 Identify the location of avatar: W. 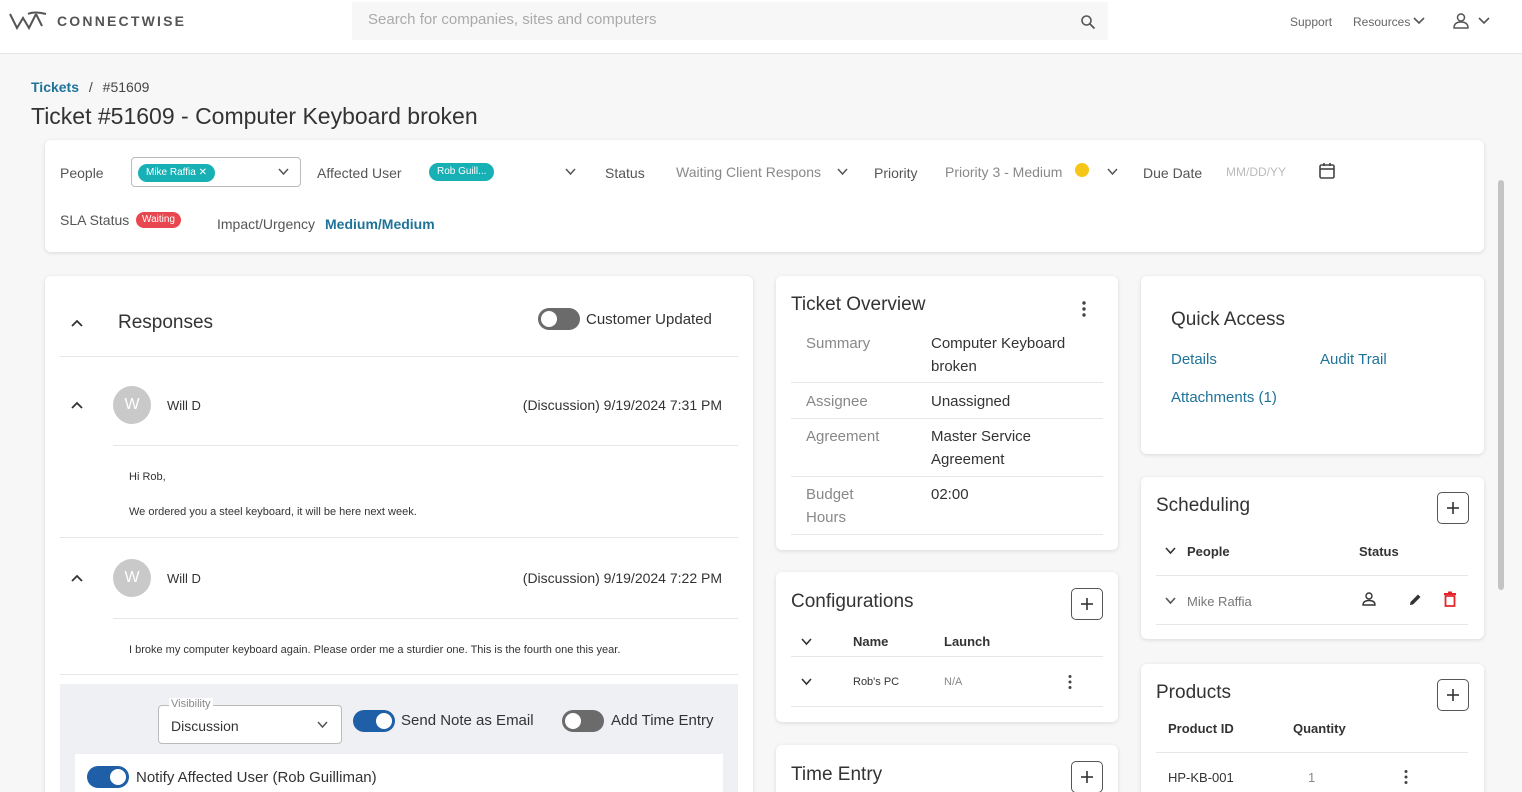
(132, 578).